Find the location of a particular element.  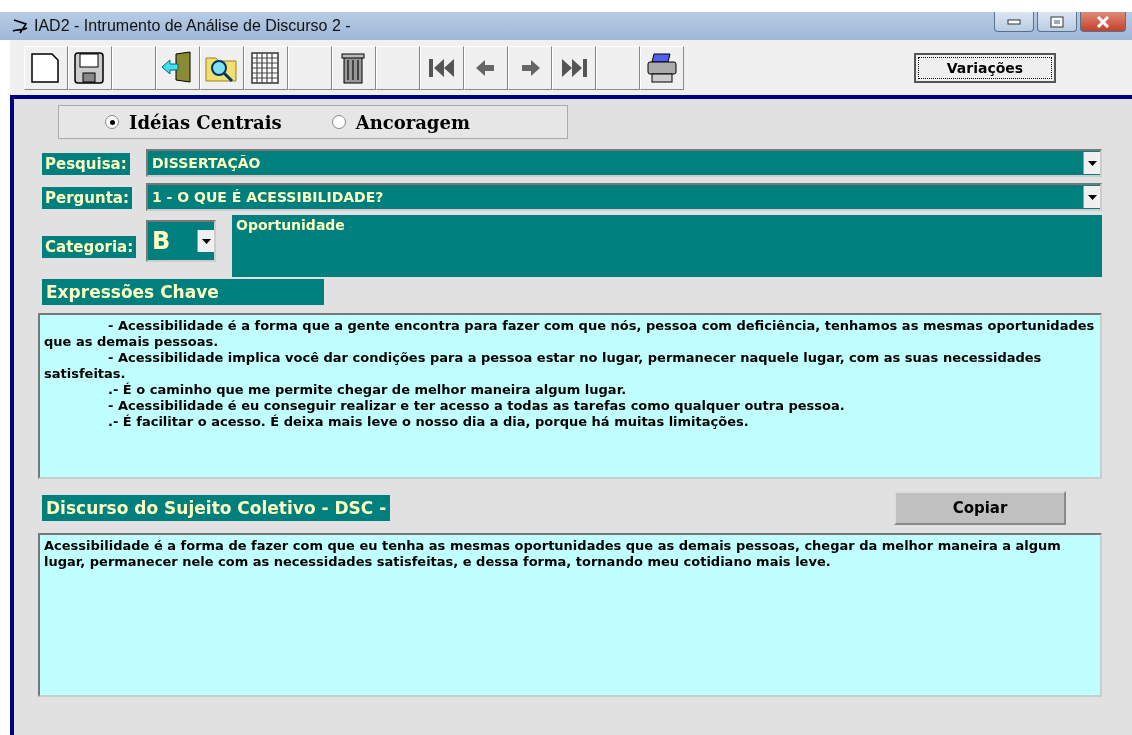

maximize-button is located at coordinates (1057, 22).